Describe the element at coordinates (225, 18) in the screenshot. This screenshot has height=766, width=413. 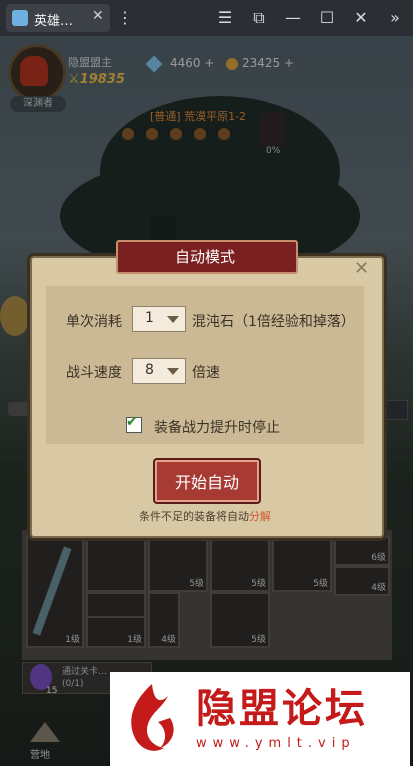
I see `menu-icon: ☰` at that location.